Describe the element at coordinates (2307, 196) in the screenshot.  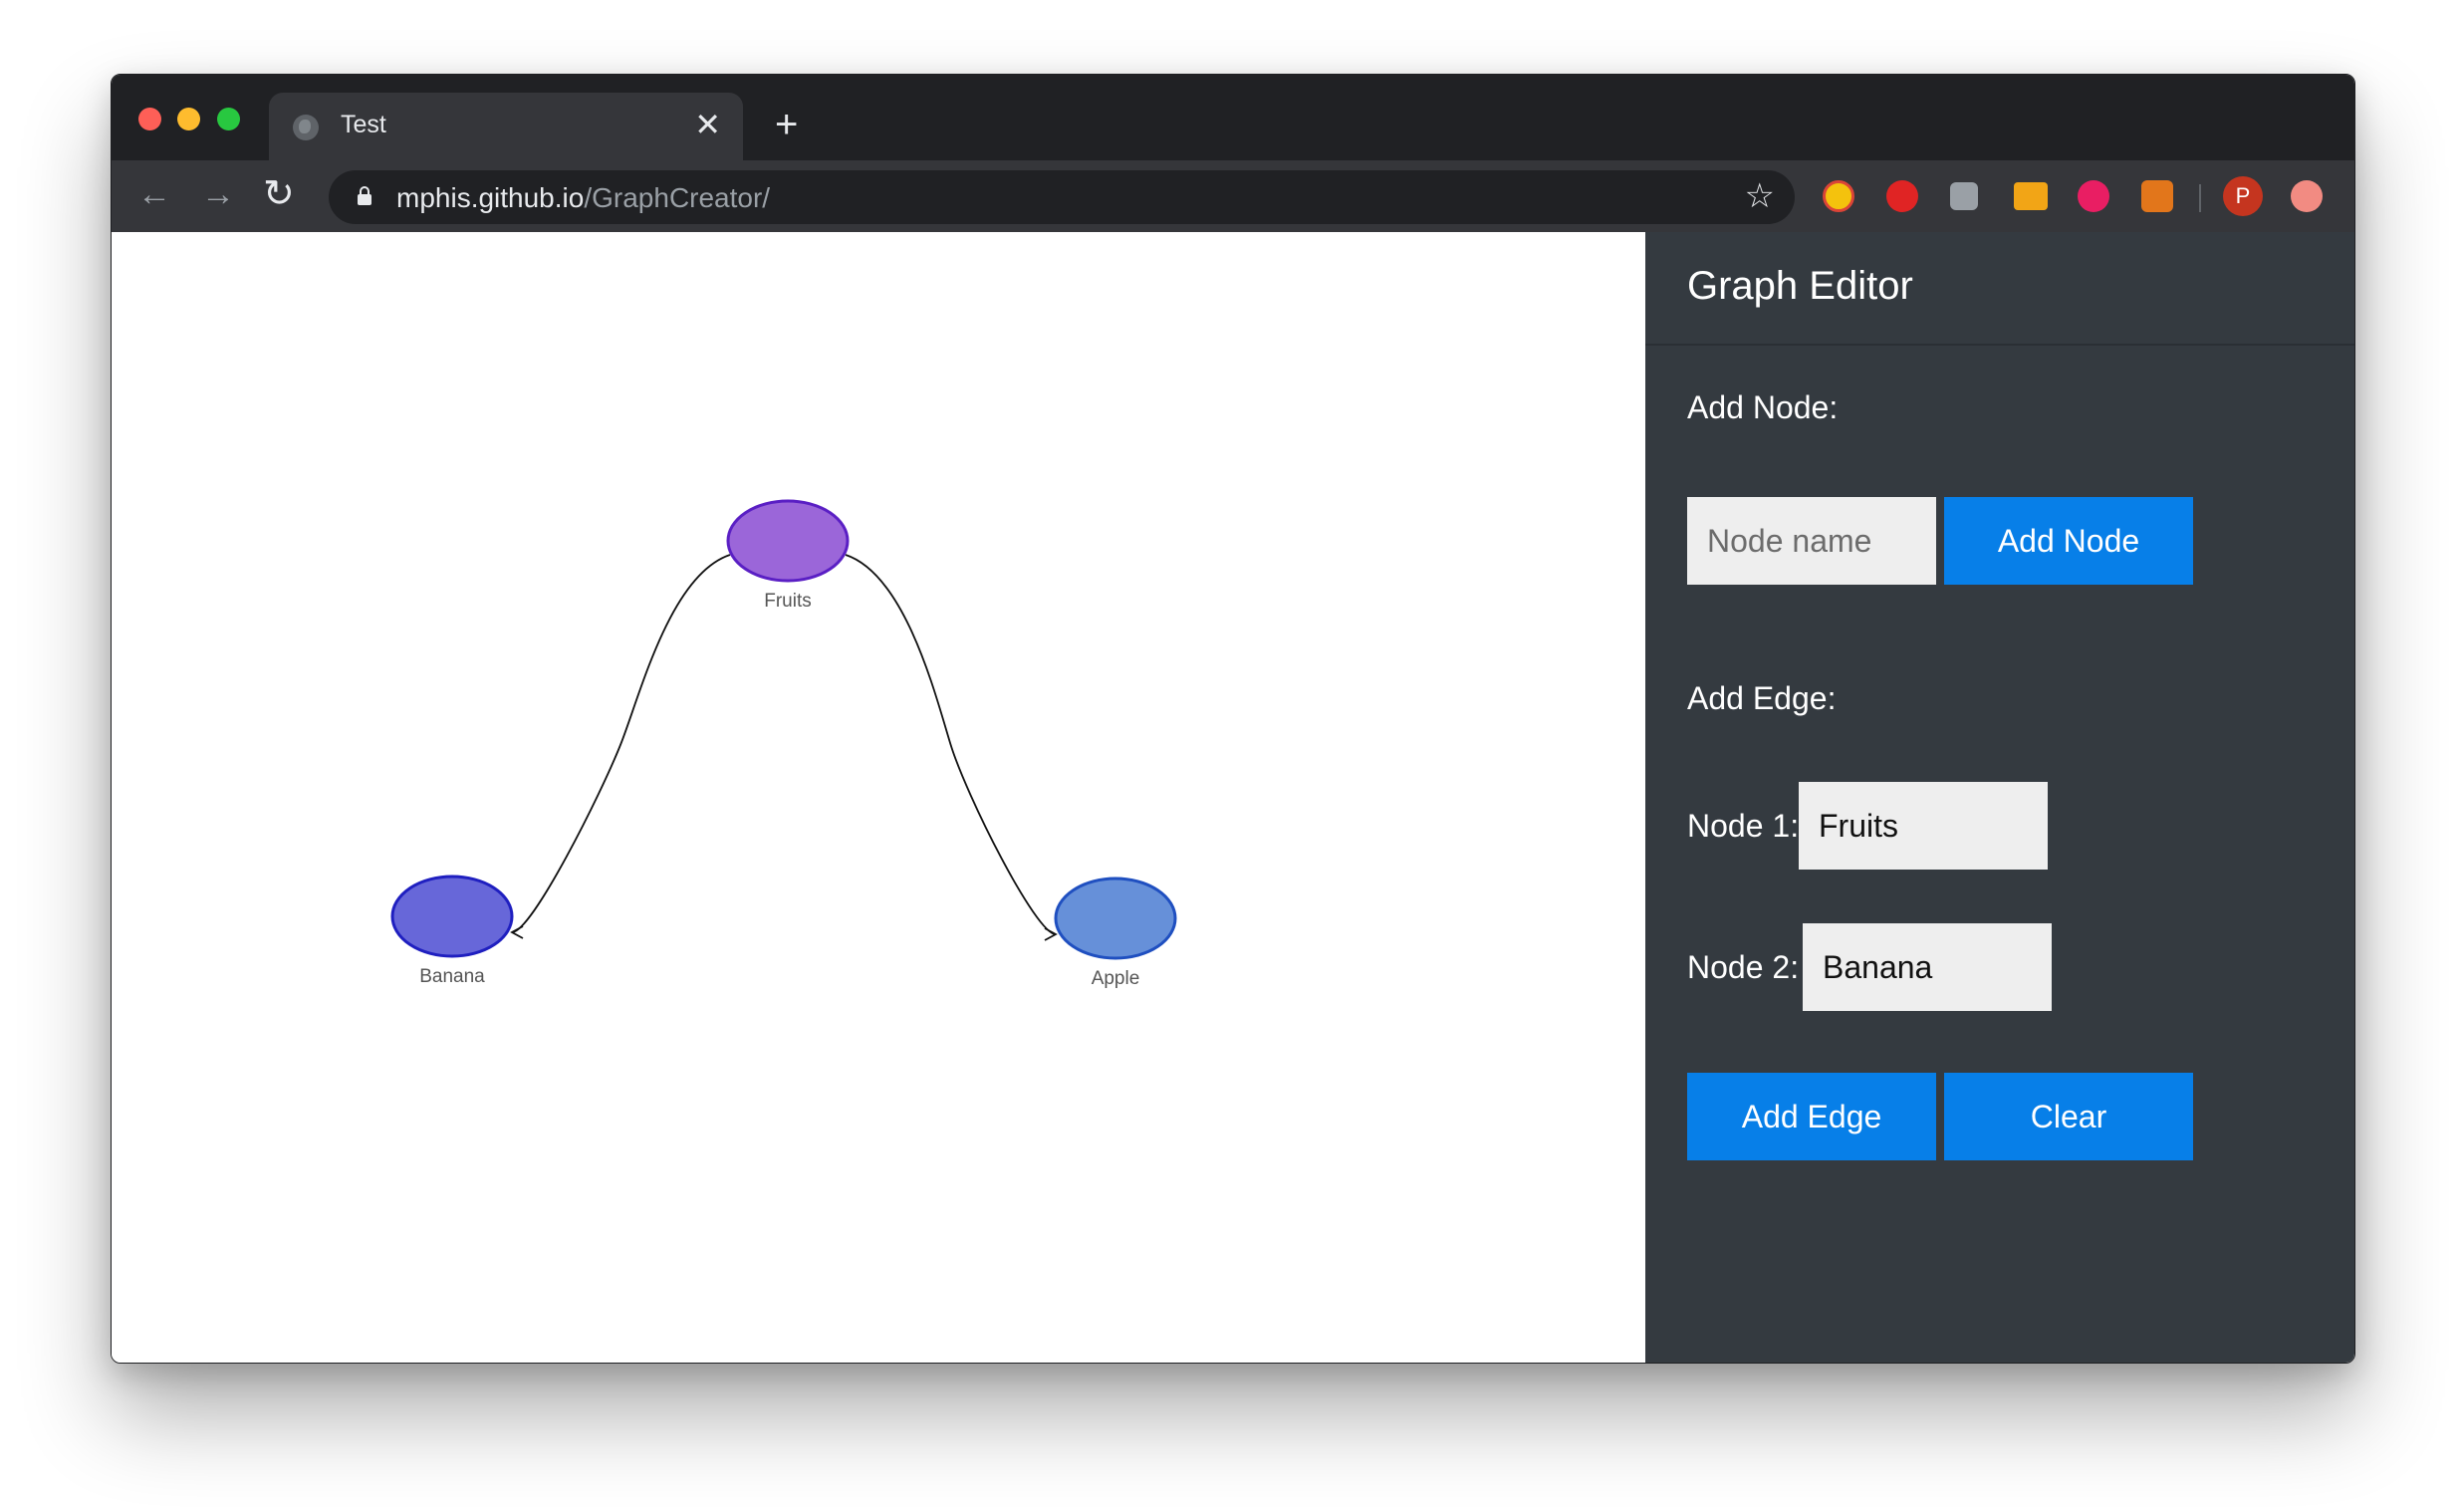
I see `update-icon` at that location.